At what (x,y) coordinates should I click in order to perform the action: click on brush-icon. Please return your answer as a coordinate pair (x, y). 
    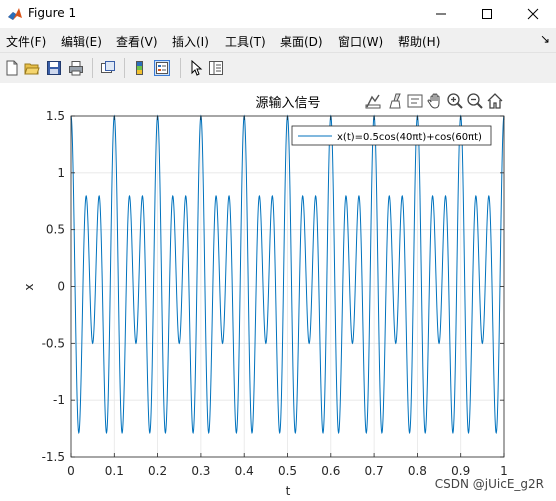
    Looking at the image, I should click on (395, 101).